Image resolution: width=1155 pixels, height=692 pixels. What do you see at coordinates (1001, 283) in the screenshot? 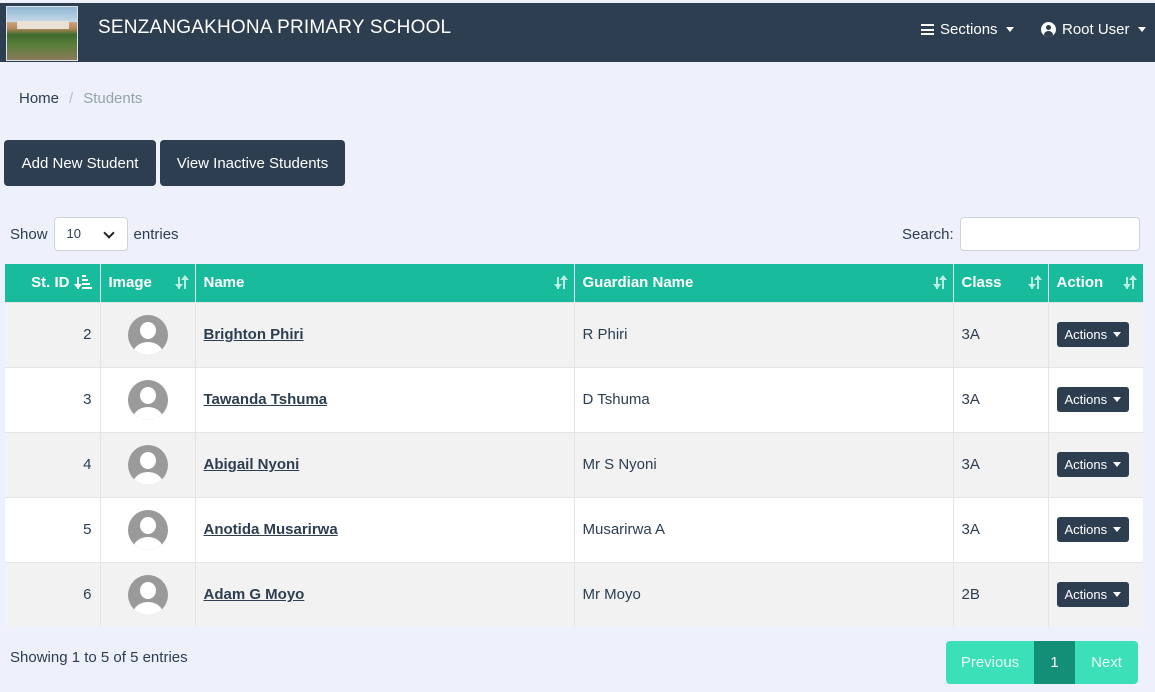
I see `column-header-class: Class` at bounding box center [1001, 283].